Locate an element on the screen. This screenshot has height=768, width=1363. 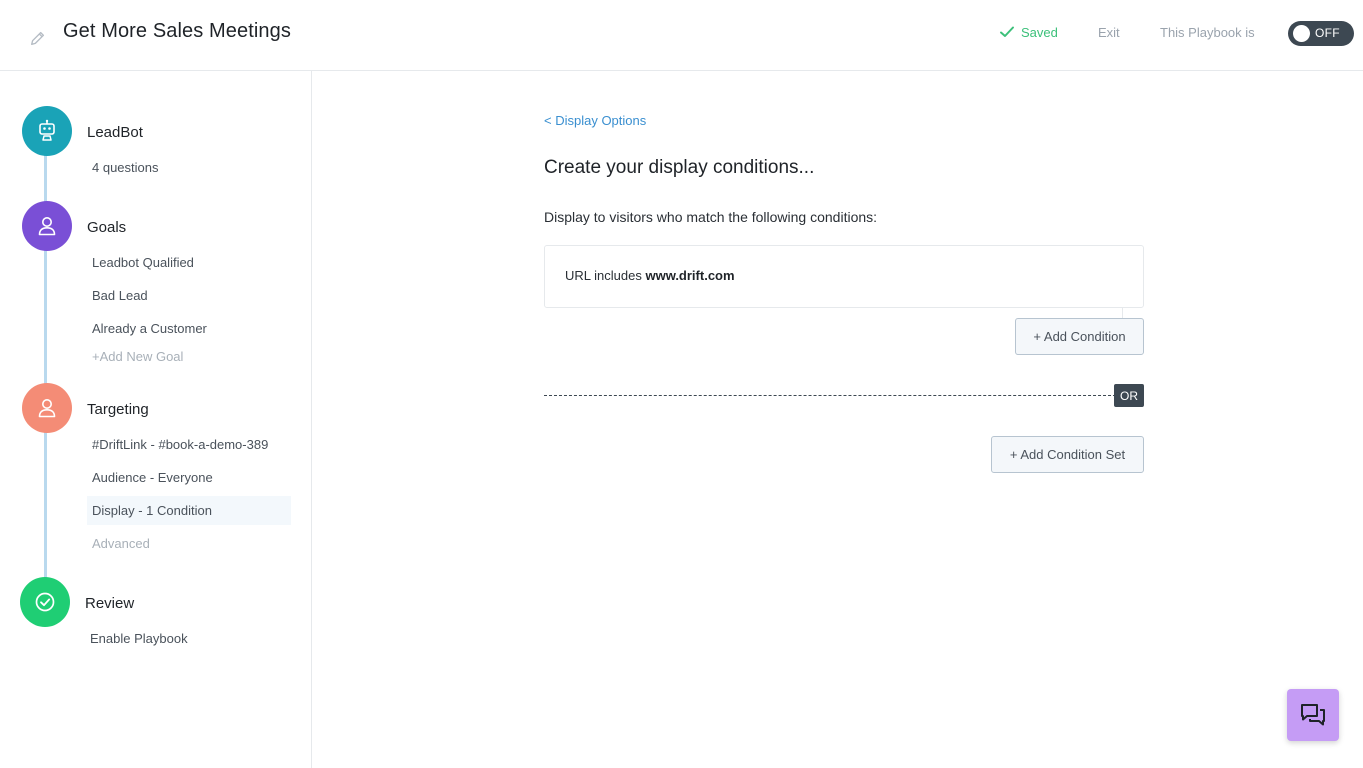
condition-row: URL includes www.drift.com is located at coordinates (844, 276).